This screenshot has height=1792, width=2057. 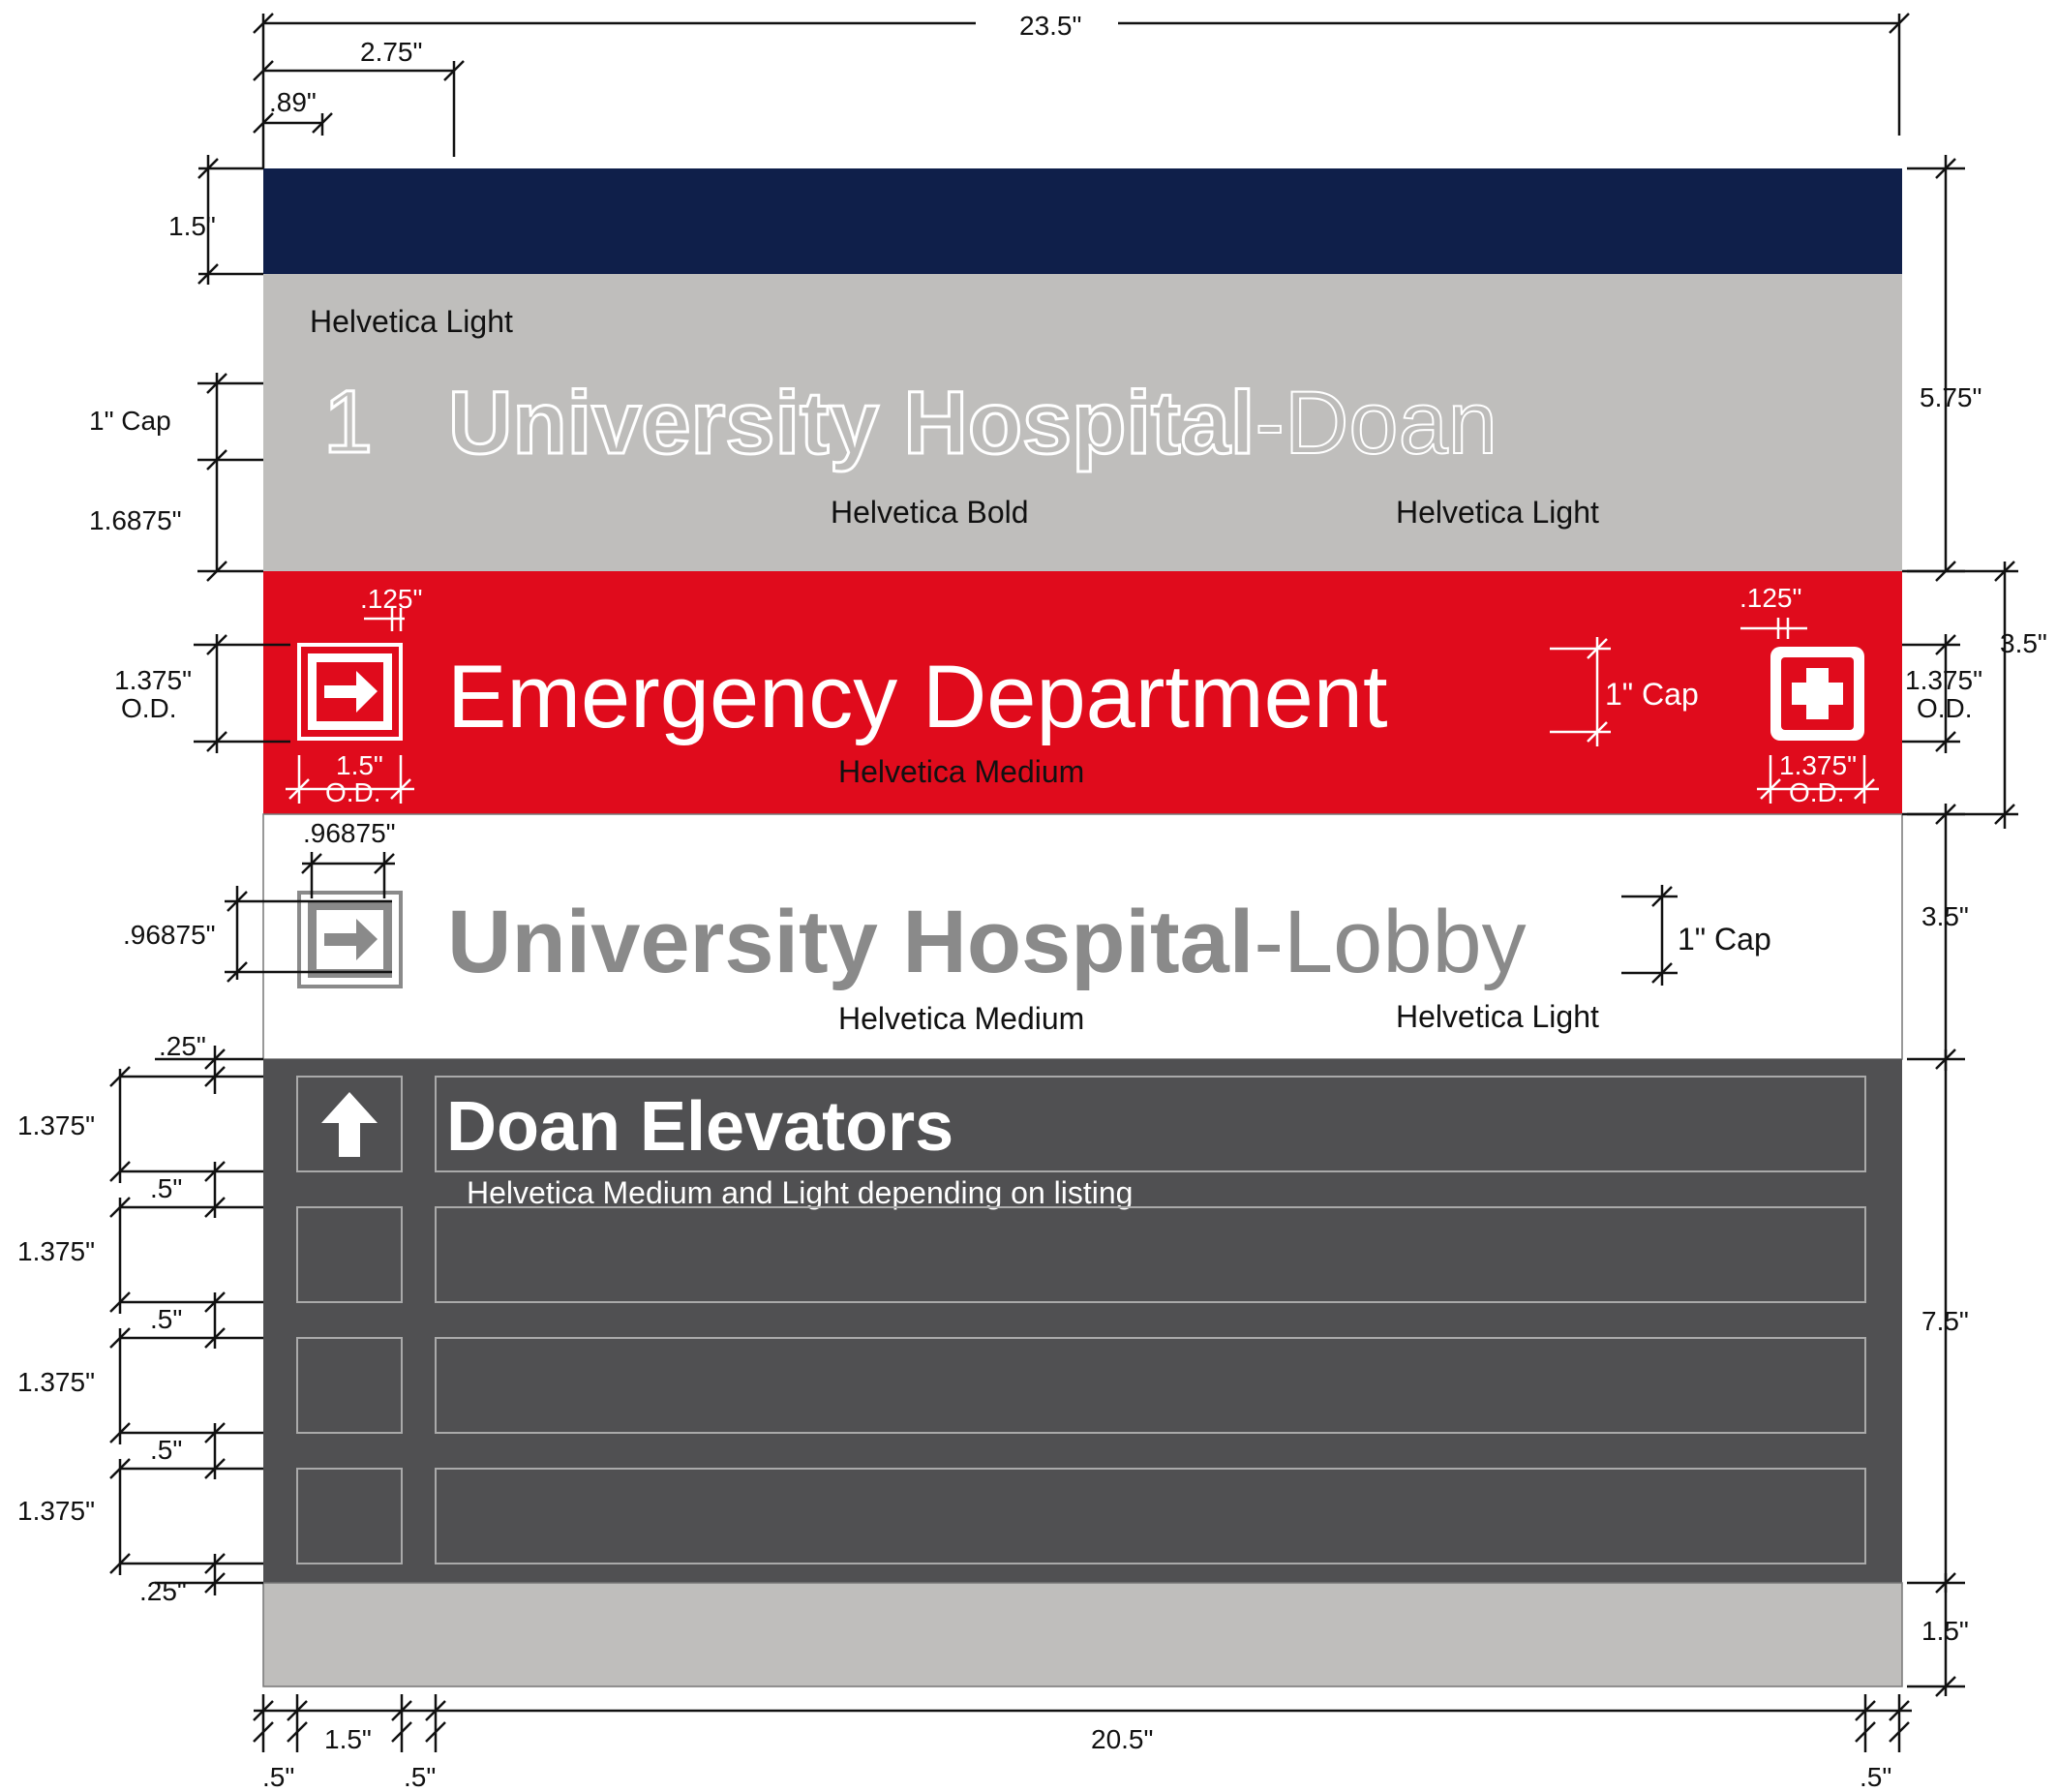 I want to click on svg-text: 5.75", so click(x=1950, y=397).